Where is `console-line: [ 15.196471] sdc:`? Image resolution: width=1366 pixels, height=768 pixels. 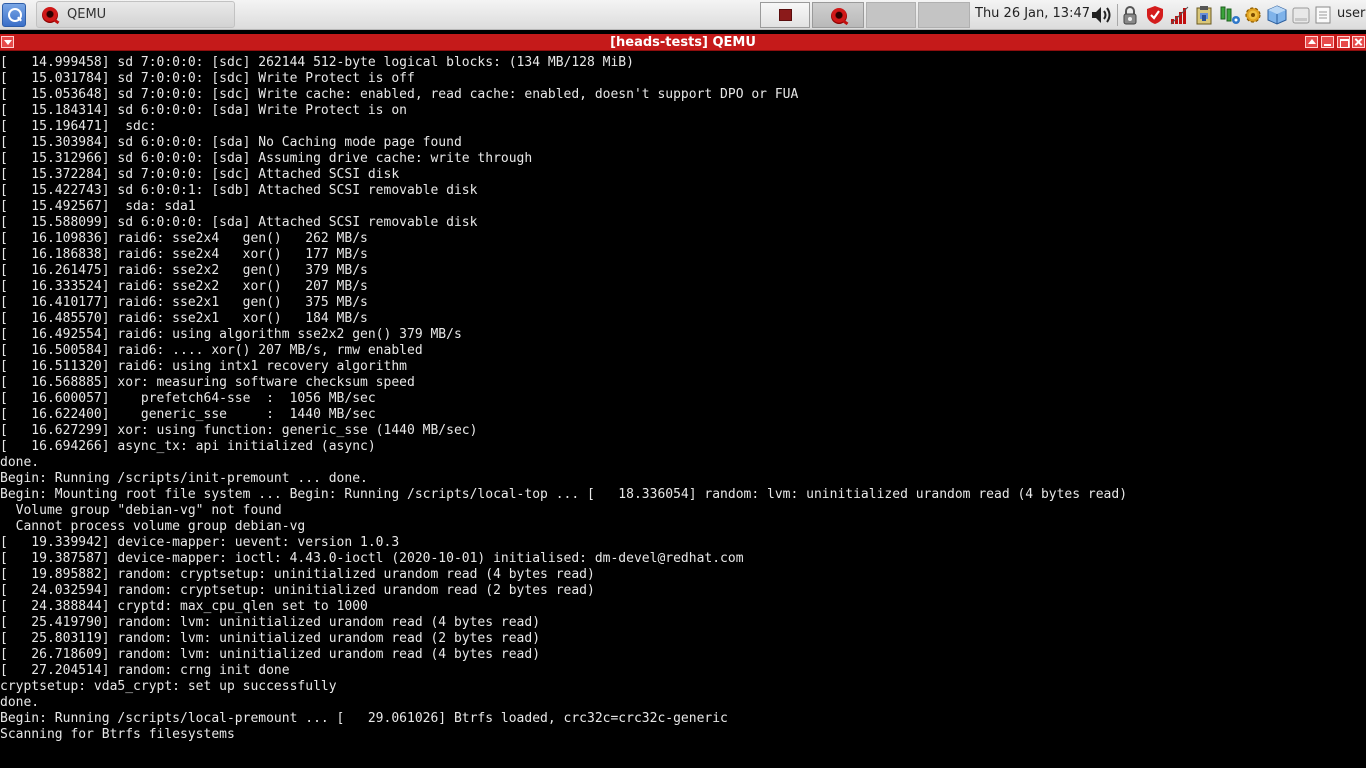
console-line: [ 15.196471] sdc: is located at coordinates (78, 126).